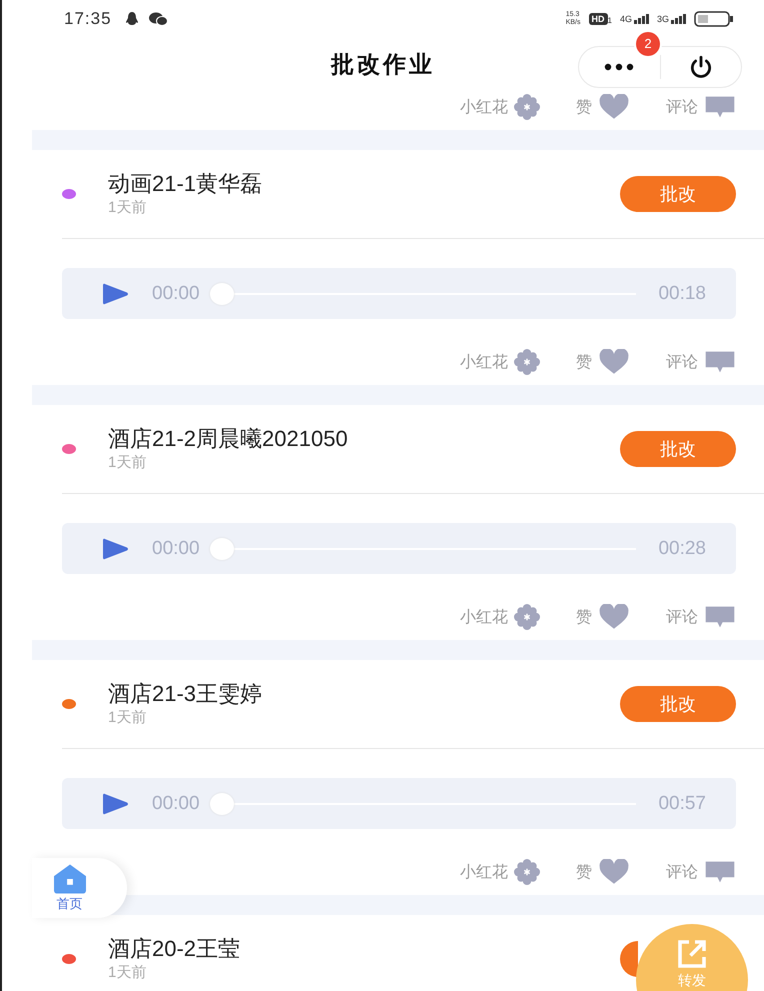  Describe the element at coordinates (600, 19) in the screenshot. I see `hd-indicator: HD 1` at that location.